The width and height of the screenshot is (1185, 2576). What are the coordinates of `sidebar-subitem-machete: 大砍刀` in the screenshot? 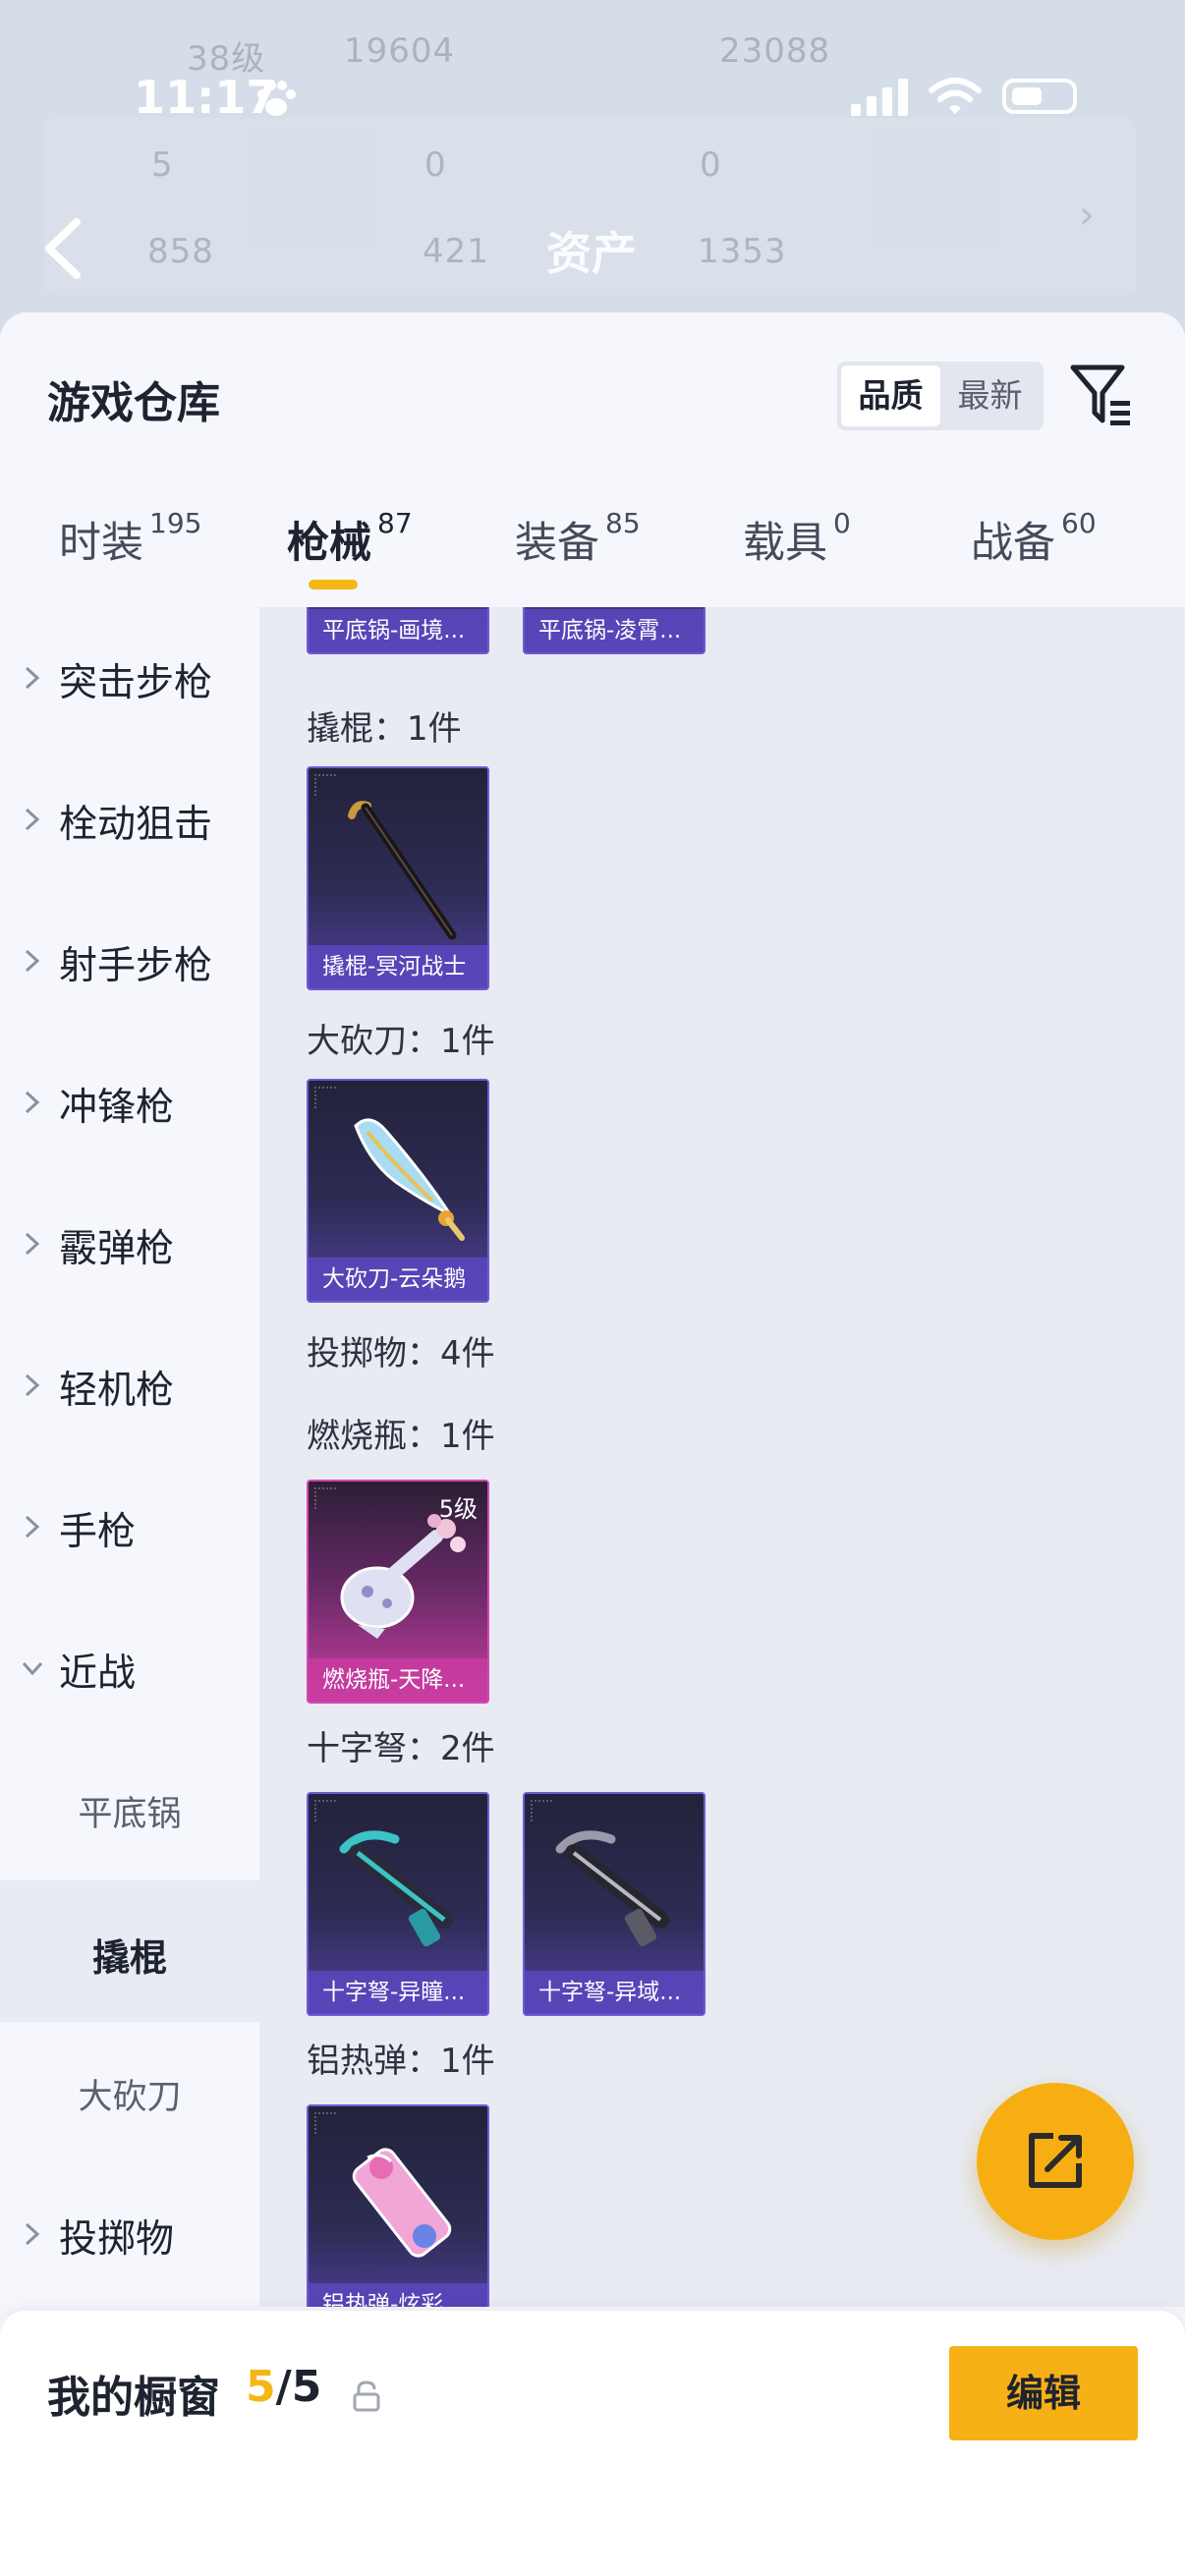 It's located at (130, 2092).